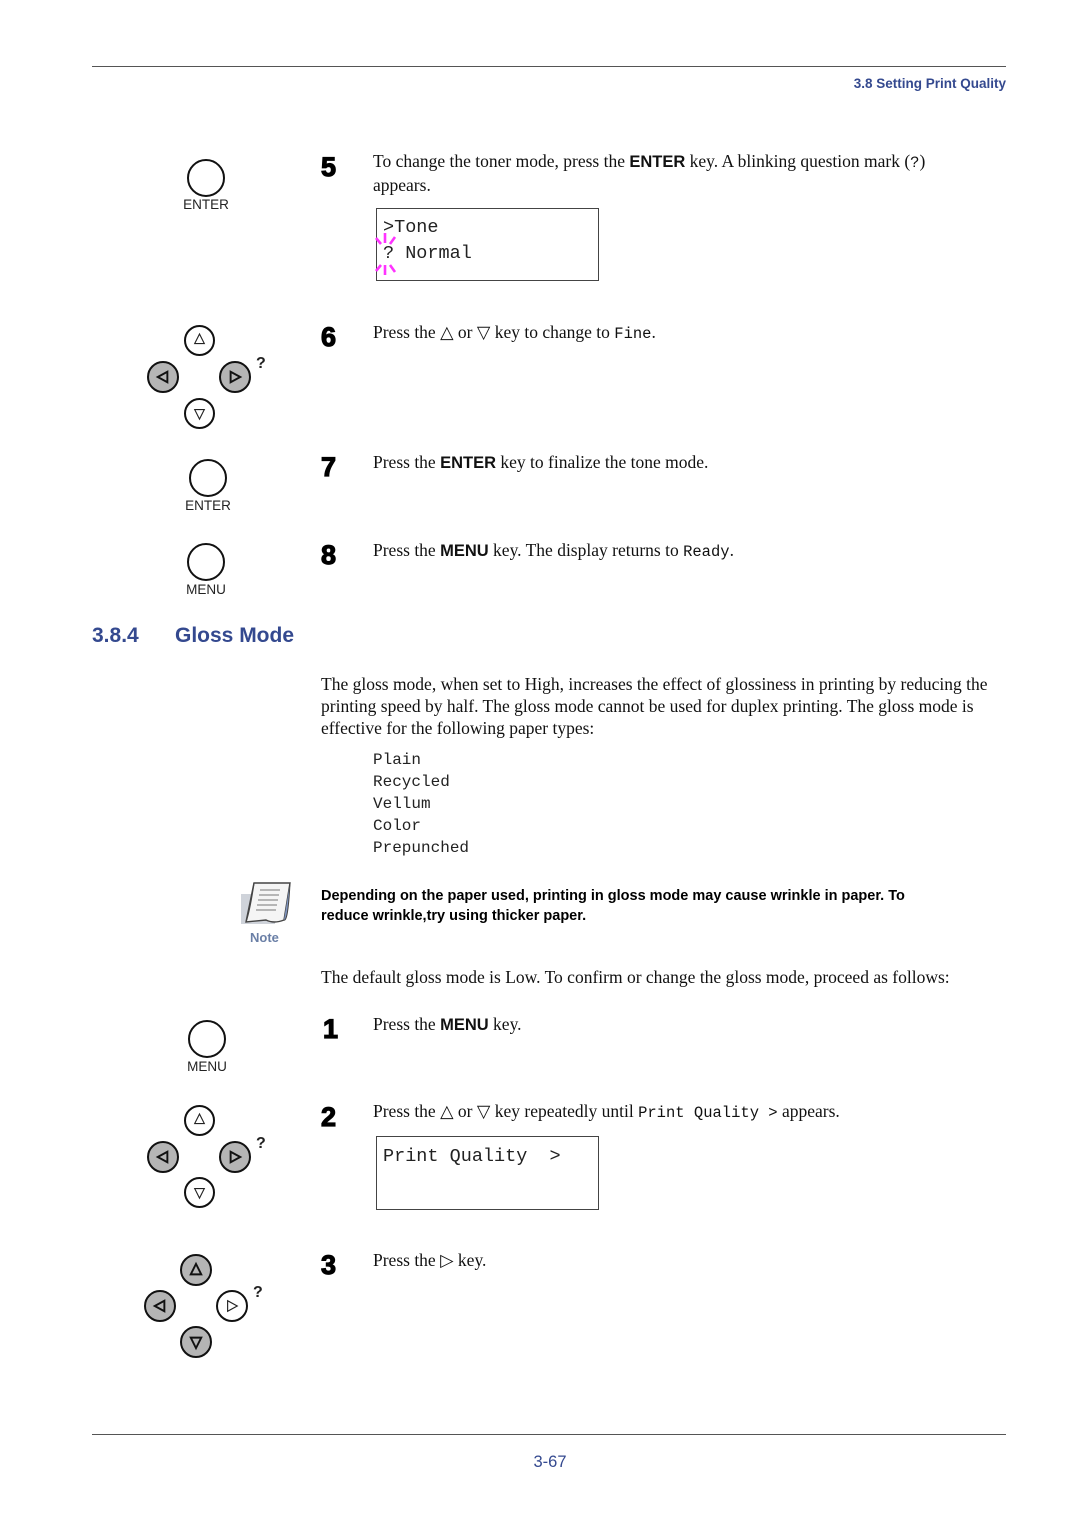  I want to click on step-number: 3, so click(328, 1265).